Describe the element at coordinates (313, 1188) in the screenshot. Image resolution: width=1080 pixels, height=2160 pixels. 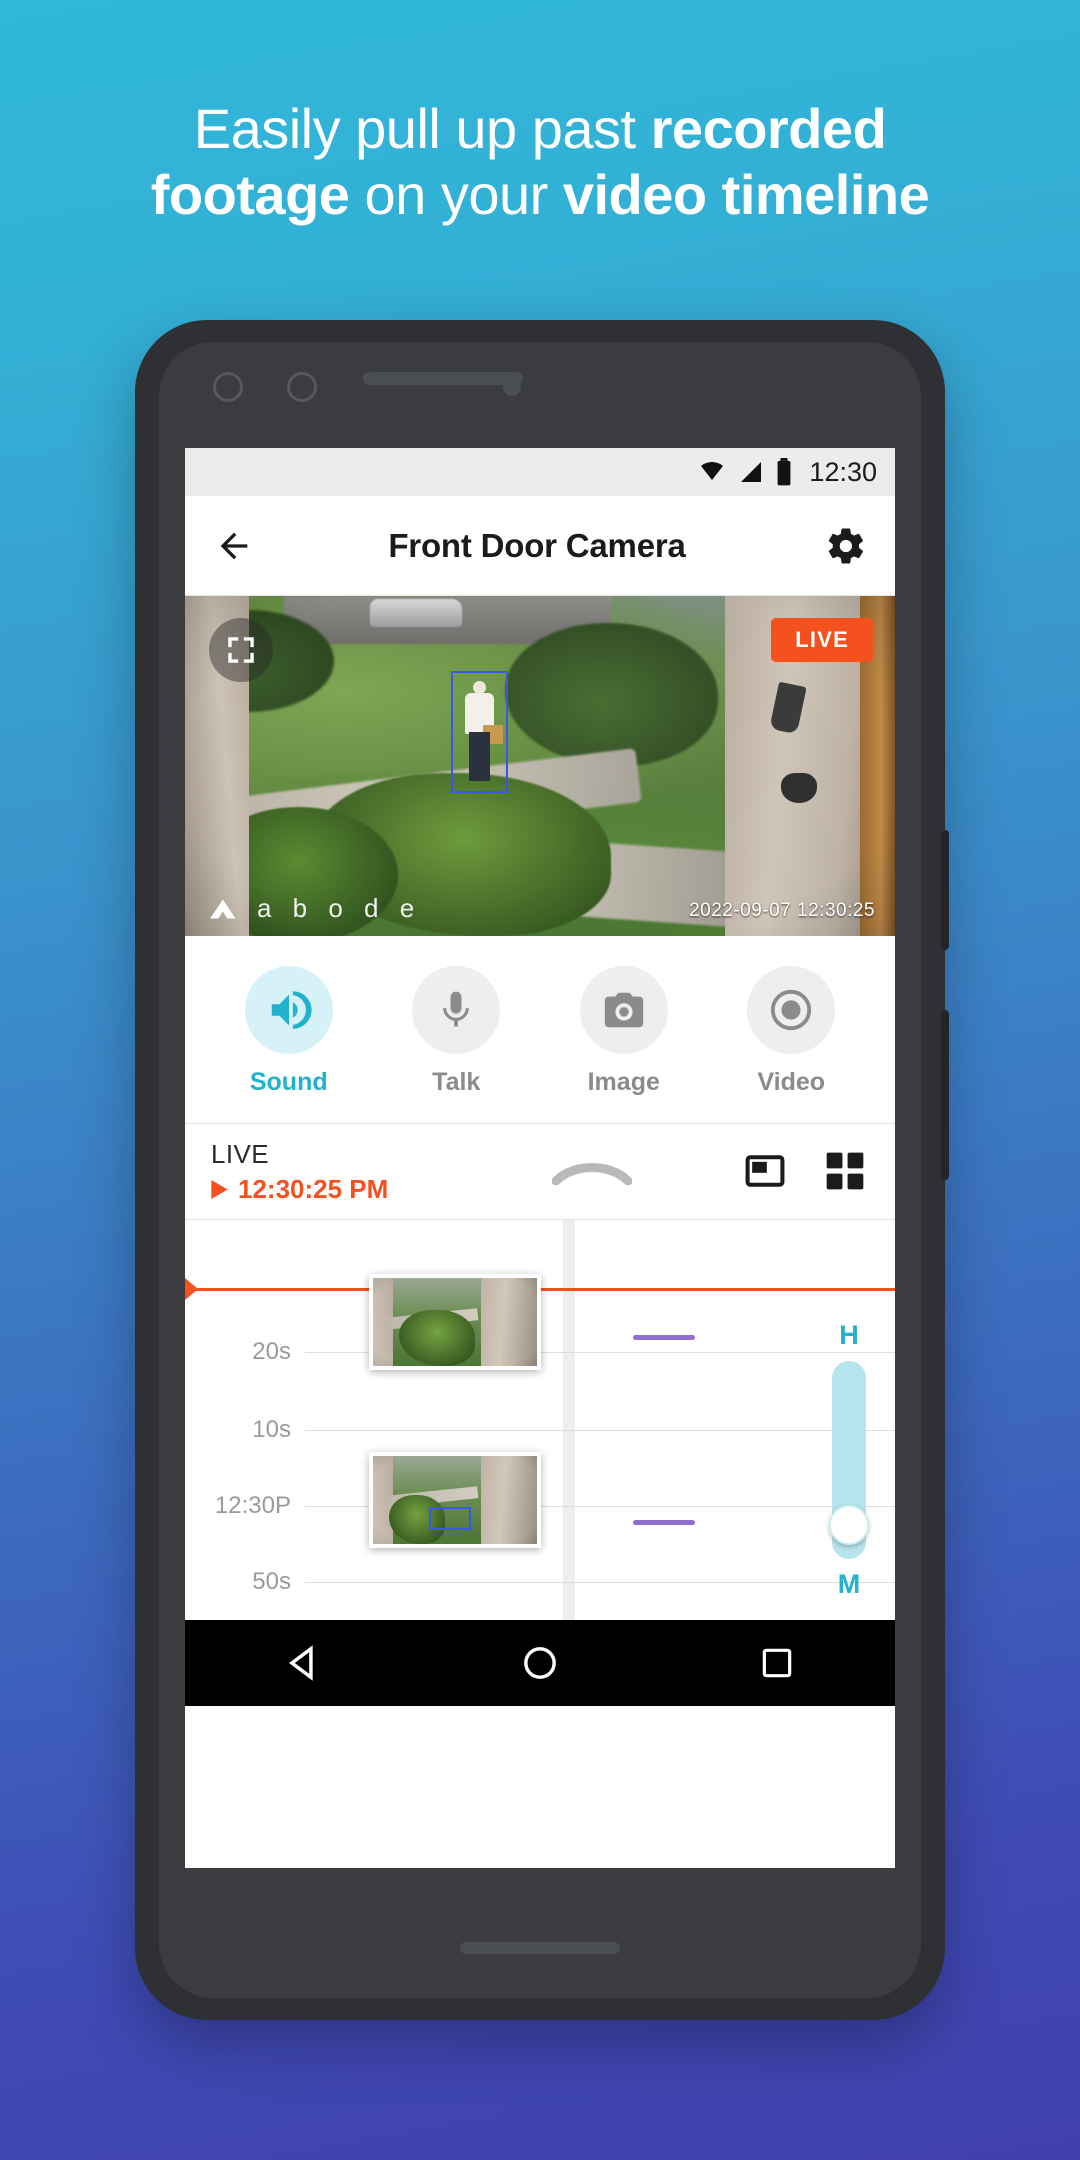
I see `live-time: 12:30:25 PM` at that location.